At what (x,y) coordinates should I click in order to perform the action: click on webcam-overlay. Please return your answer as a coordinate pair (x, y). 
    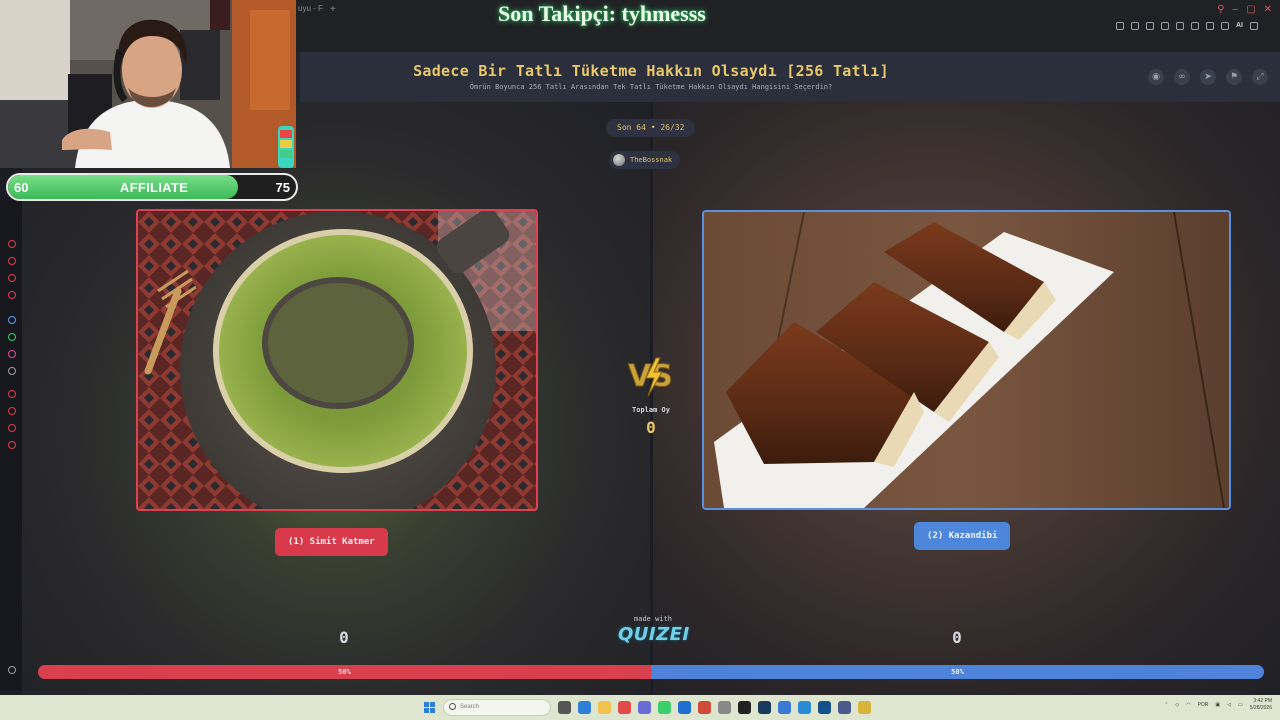
    Looking at the image, I should click on (148, 84).